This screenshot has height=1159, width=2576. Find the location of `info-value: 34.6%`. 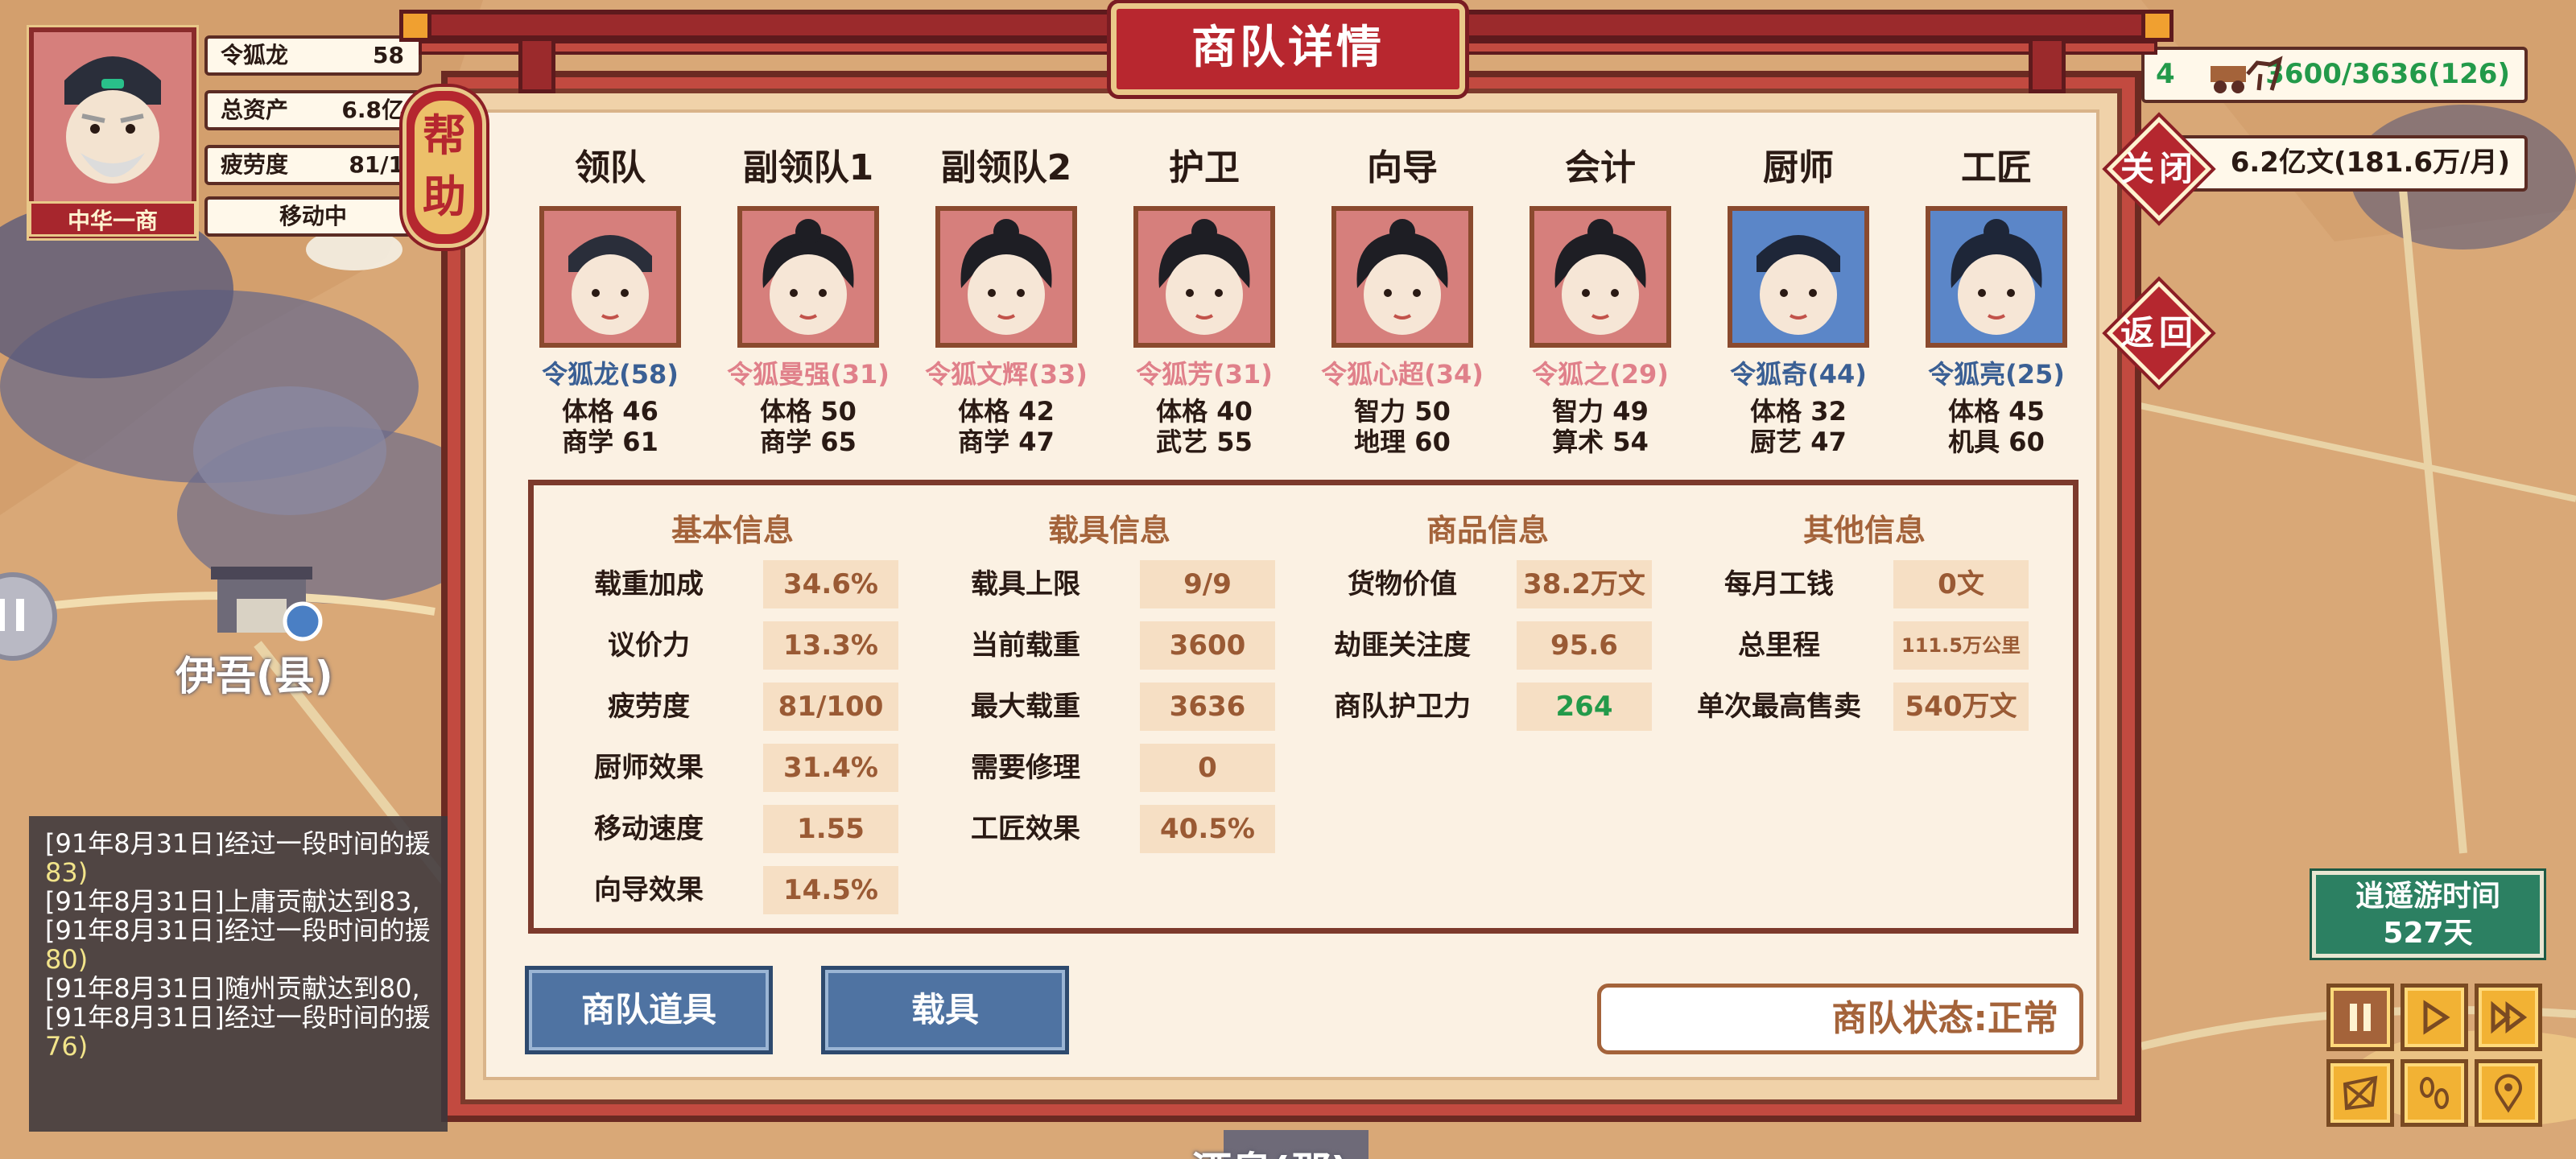

info-value: 34.6% is located at coordinates (830, 584).